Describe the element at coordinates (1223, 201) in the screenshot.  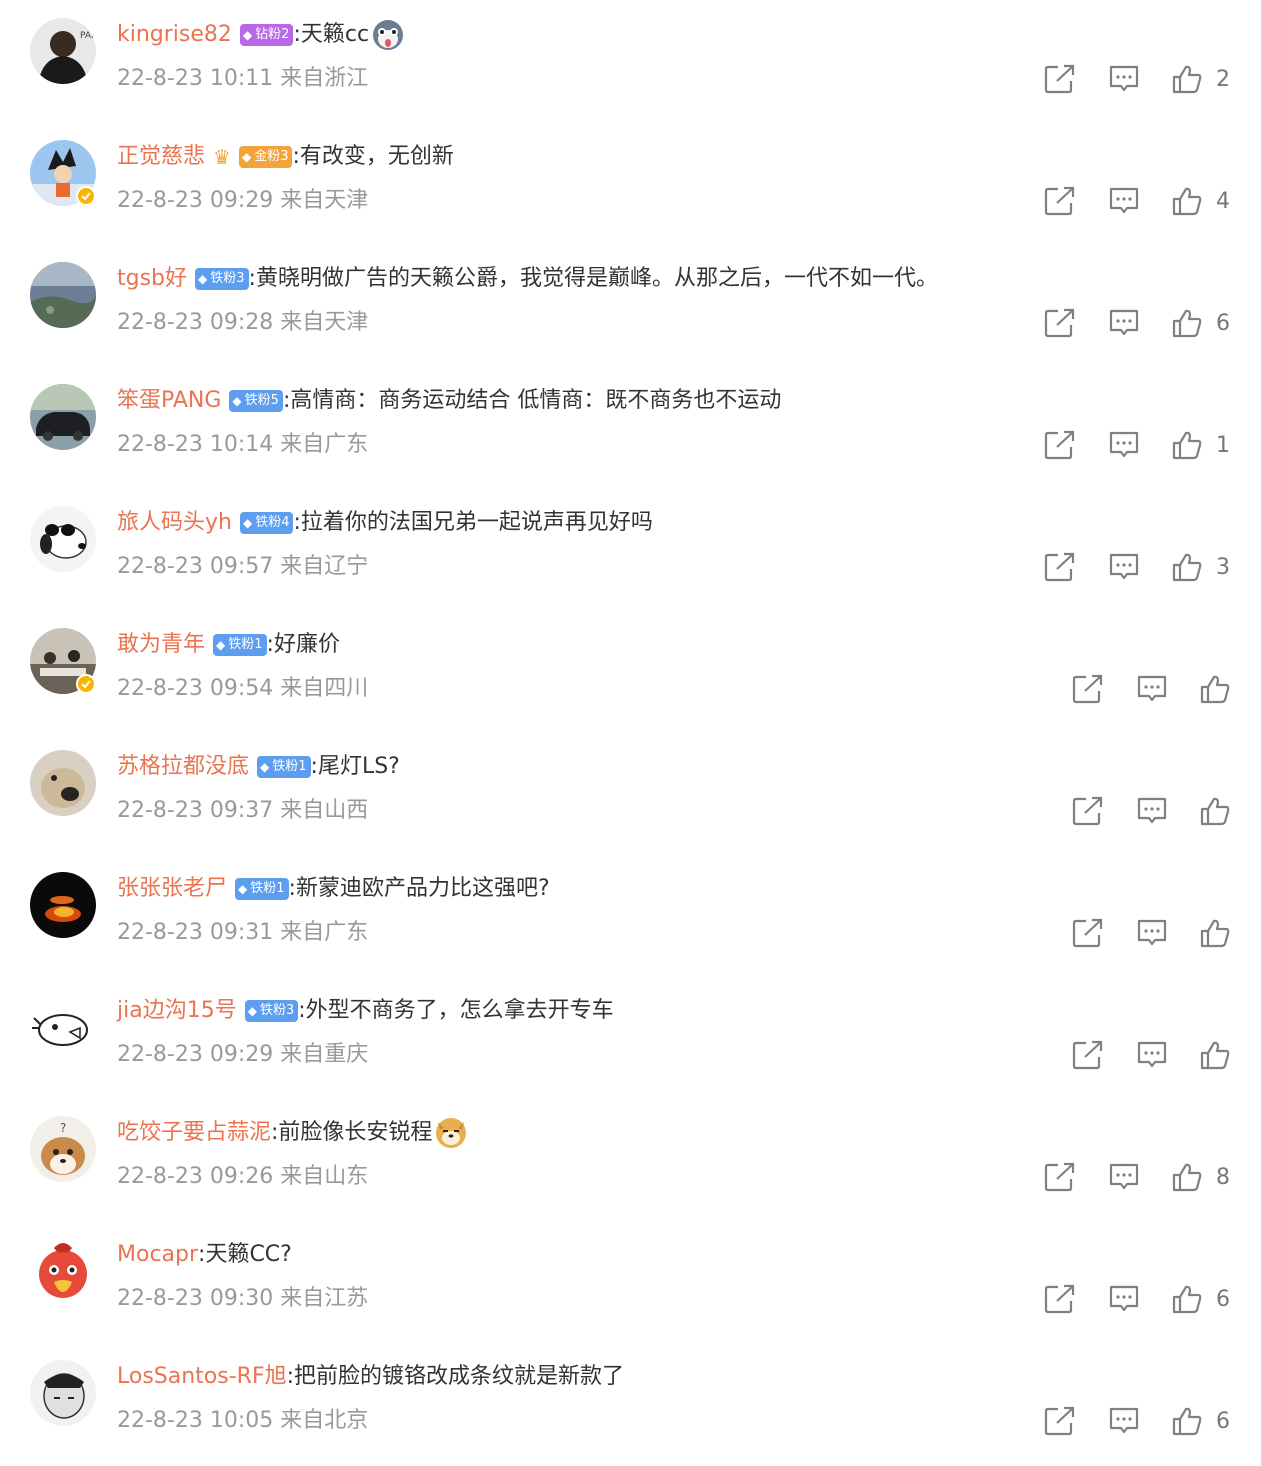
I see `like-count: 4` at that location.